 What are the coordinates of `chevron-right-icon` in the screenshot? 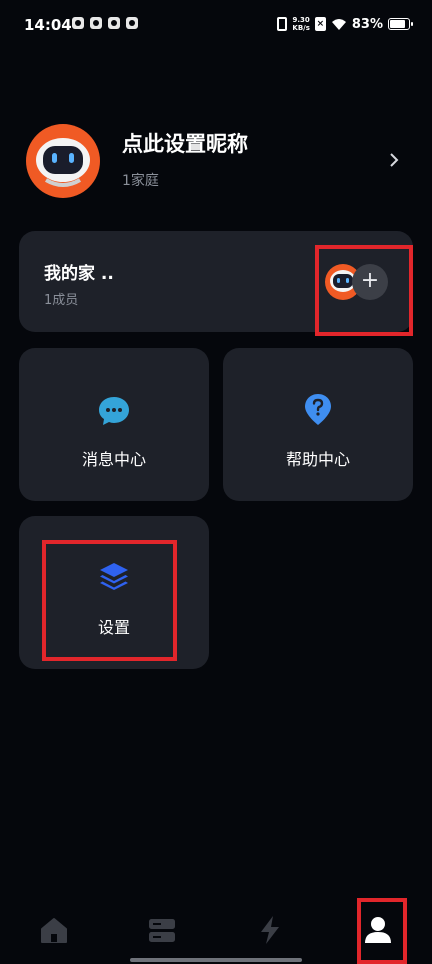 It's located at (394, 160).